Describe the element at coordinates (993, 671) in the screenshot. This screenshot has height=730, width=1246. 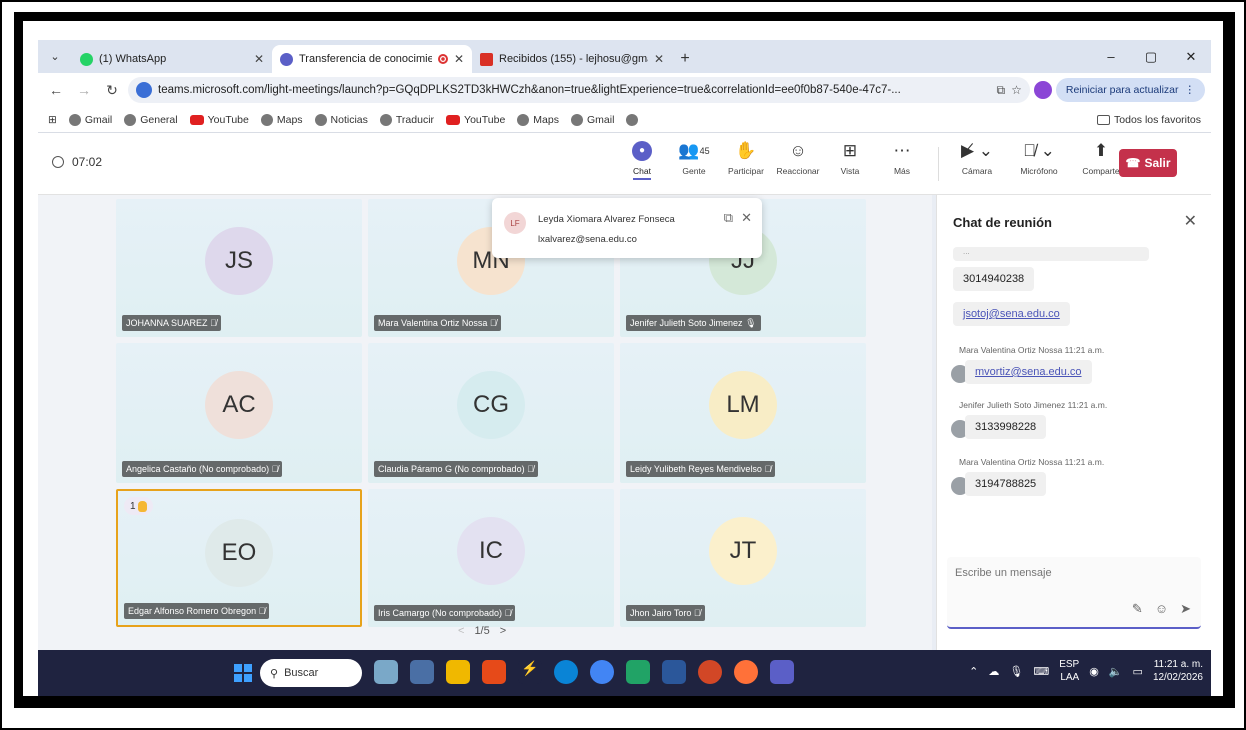
I see `cloud-icon: ☁` at that location.